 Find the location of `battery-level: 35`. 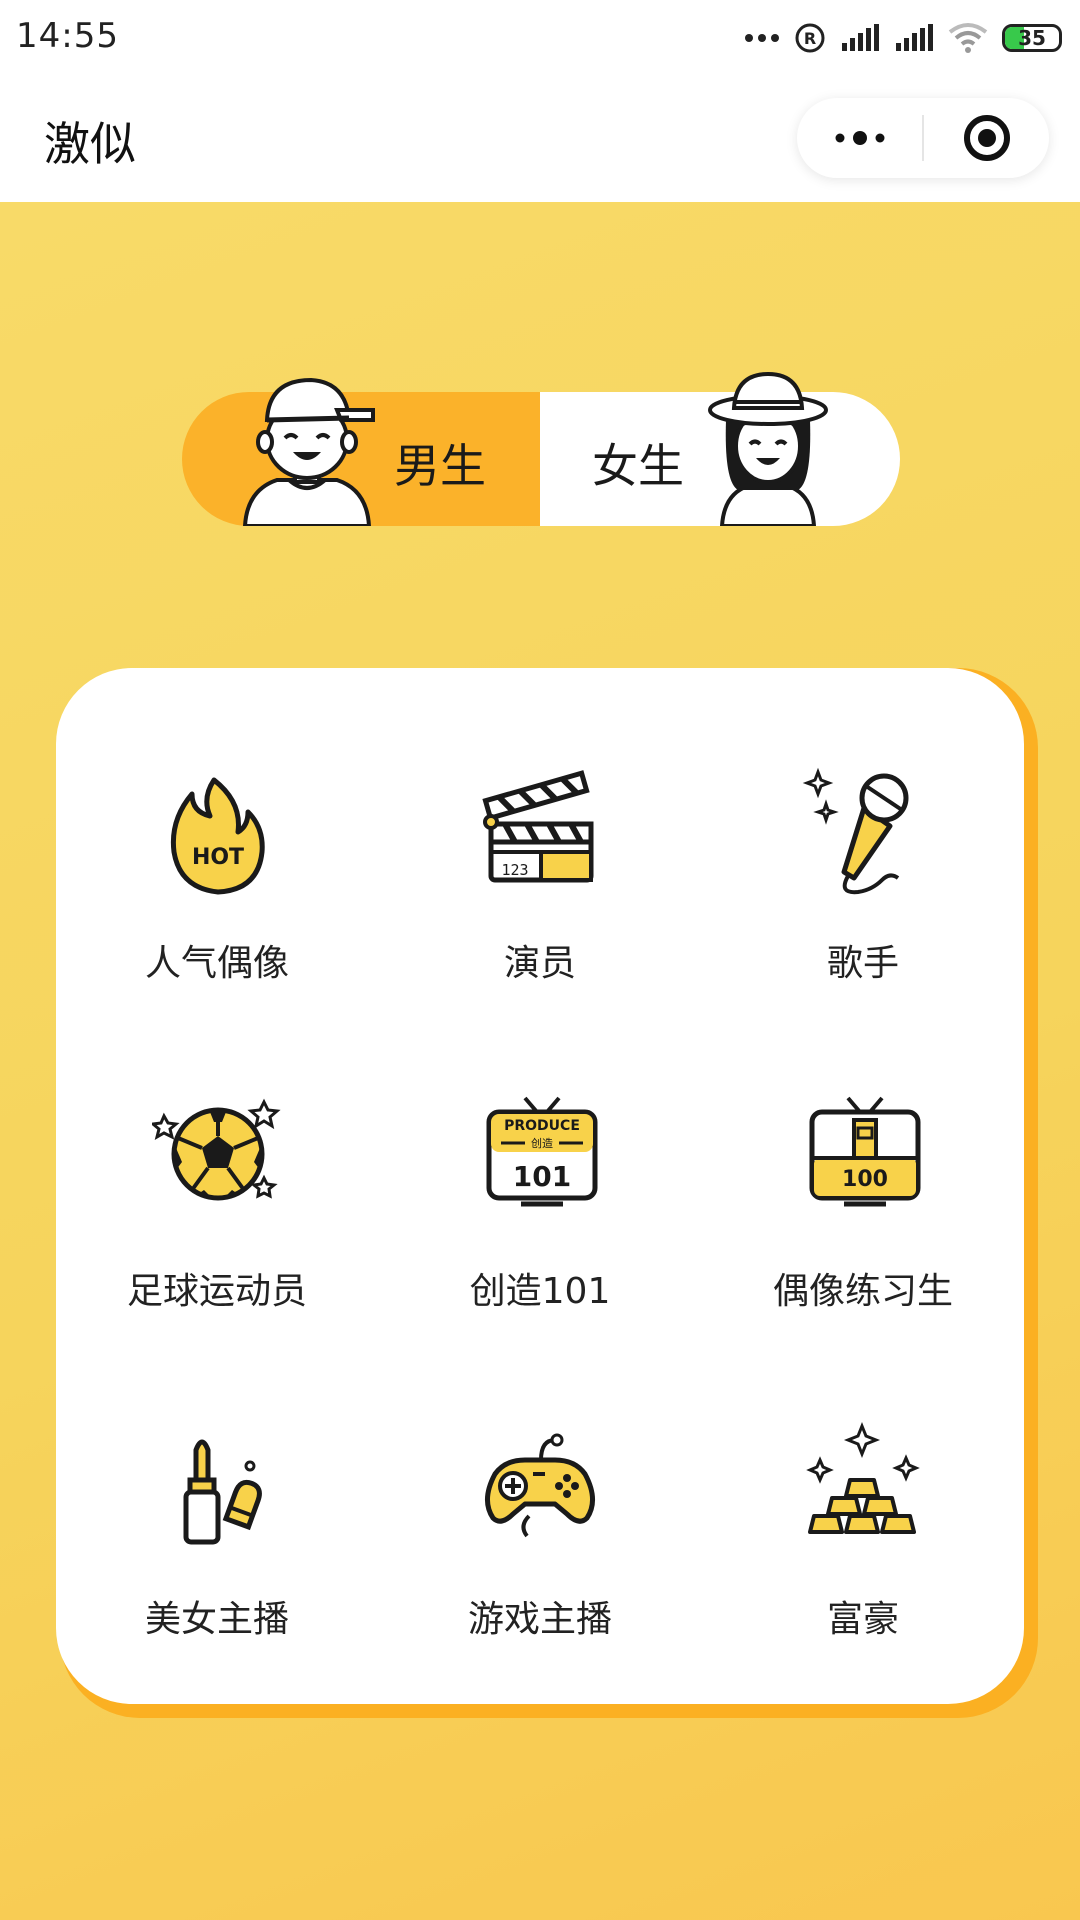

battery-level: 35 is located at coordinates (1032, 38).